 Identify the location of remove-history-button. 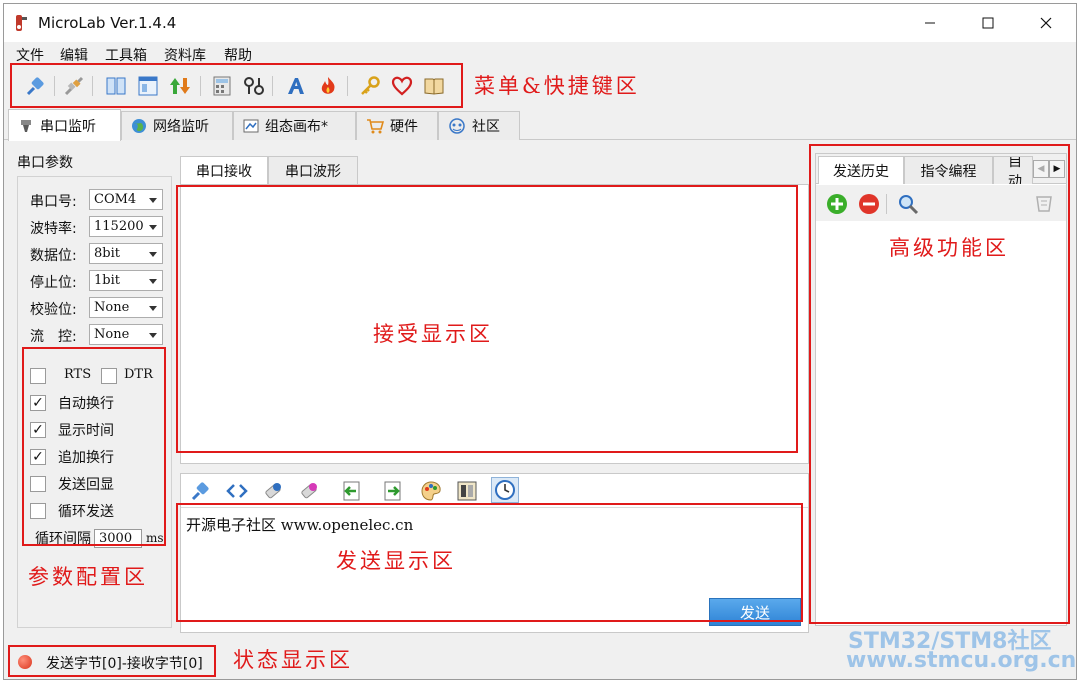
(869, 204).